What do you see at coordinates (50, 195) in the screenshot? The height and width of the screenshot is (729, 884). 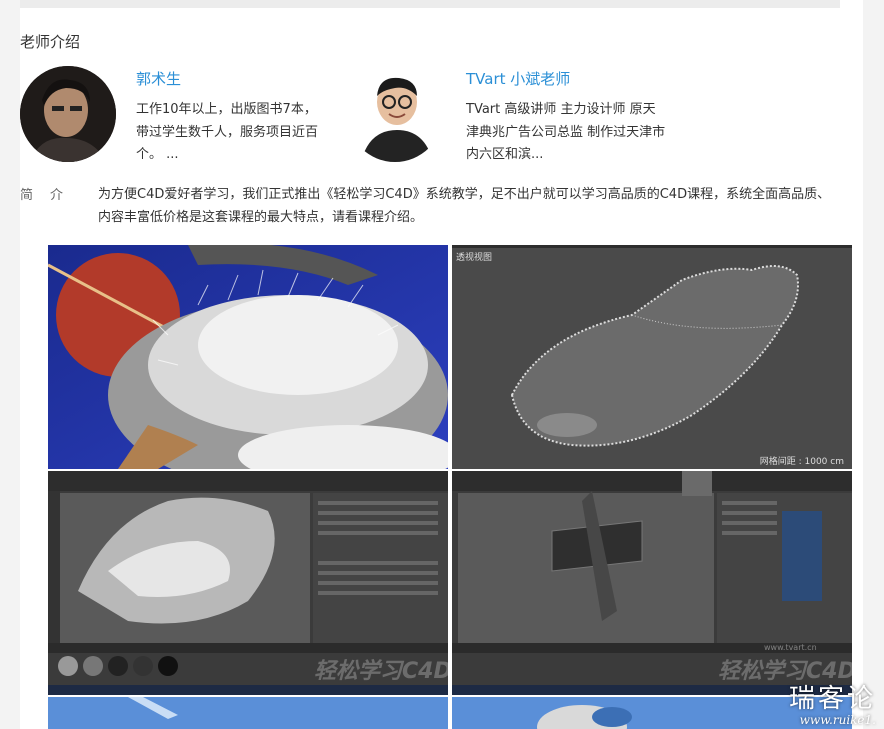 I see `intro-label: 简介` at bounding box center [50, 195].